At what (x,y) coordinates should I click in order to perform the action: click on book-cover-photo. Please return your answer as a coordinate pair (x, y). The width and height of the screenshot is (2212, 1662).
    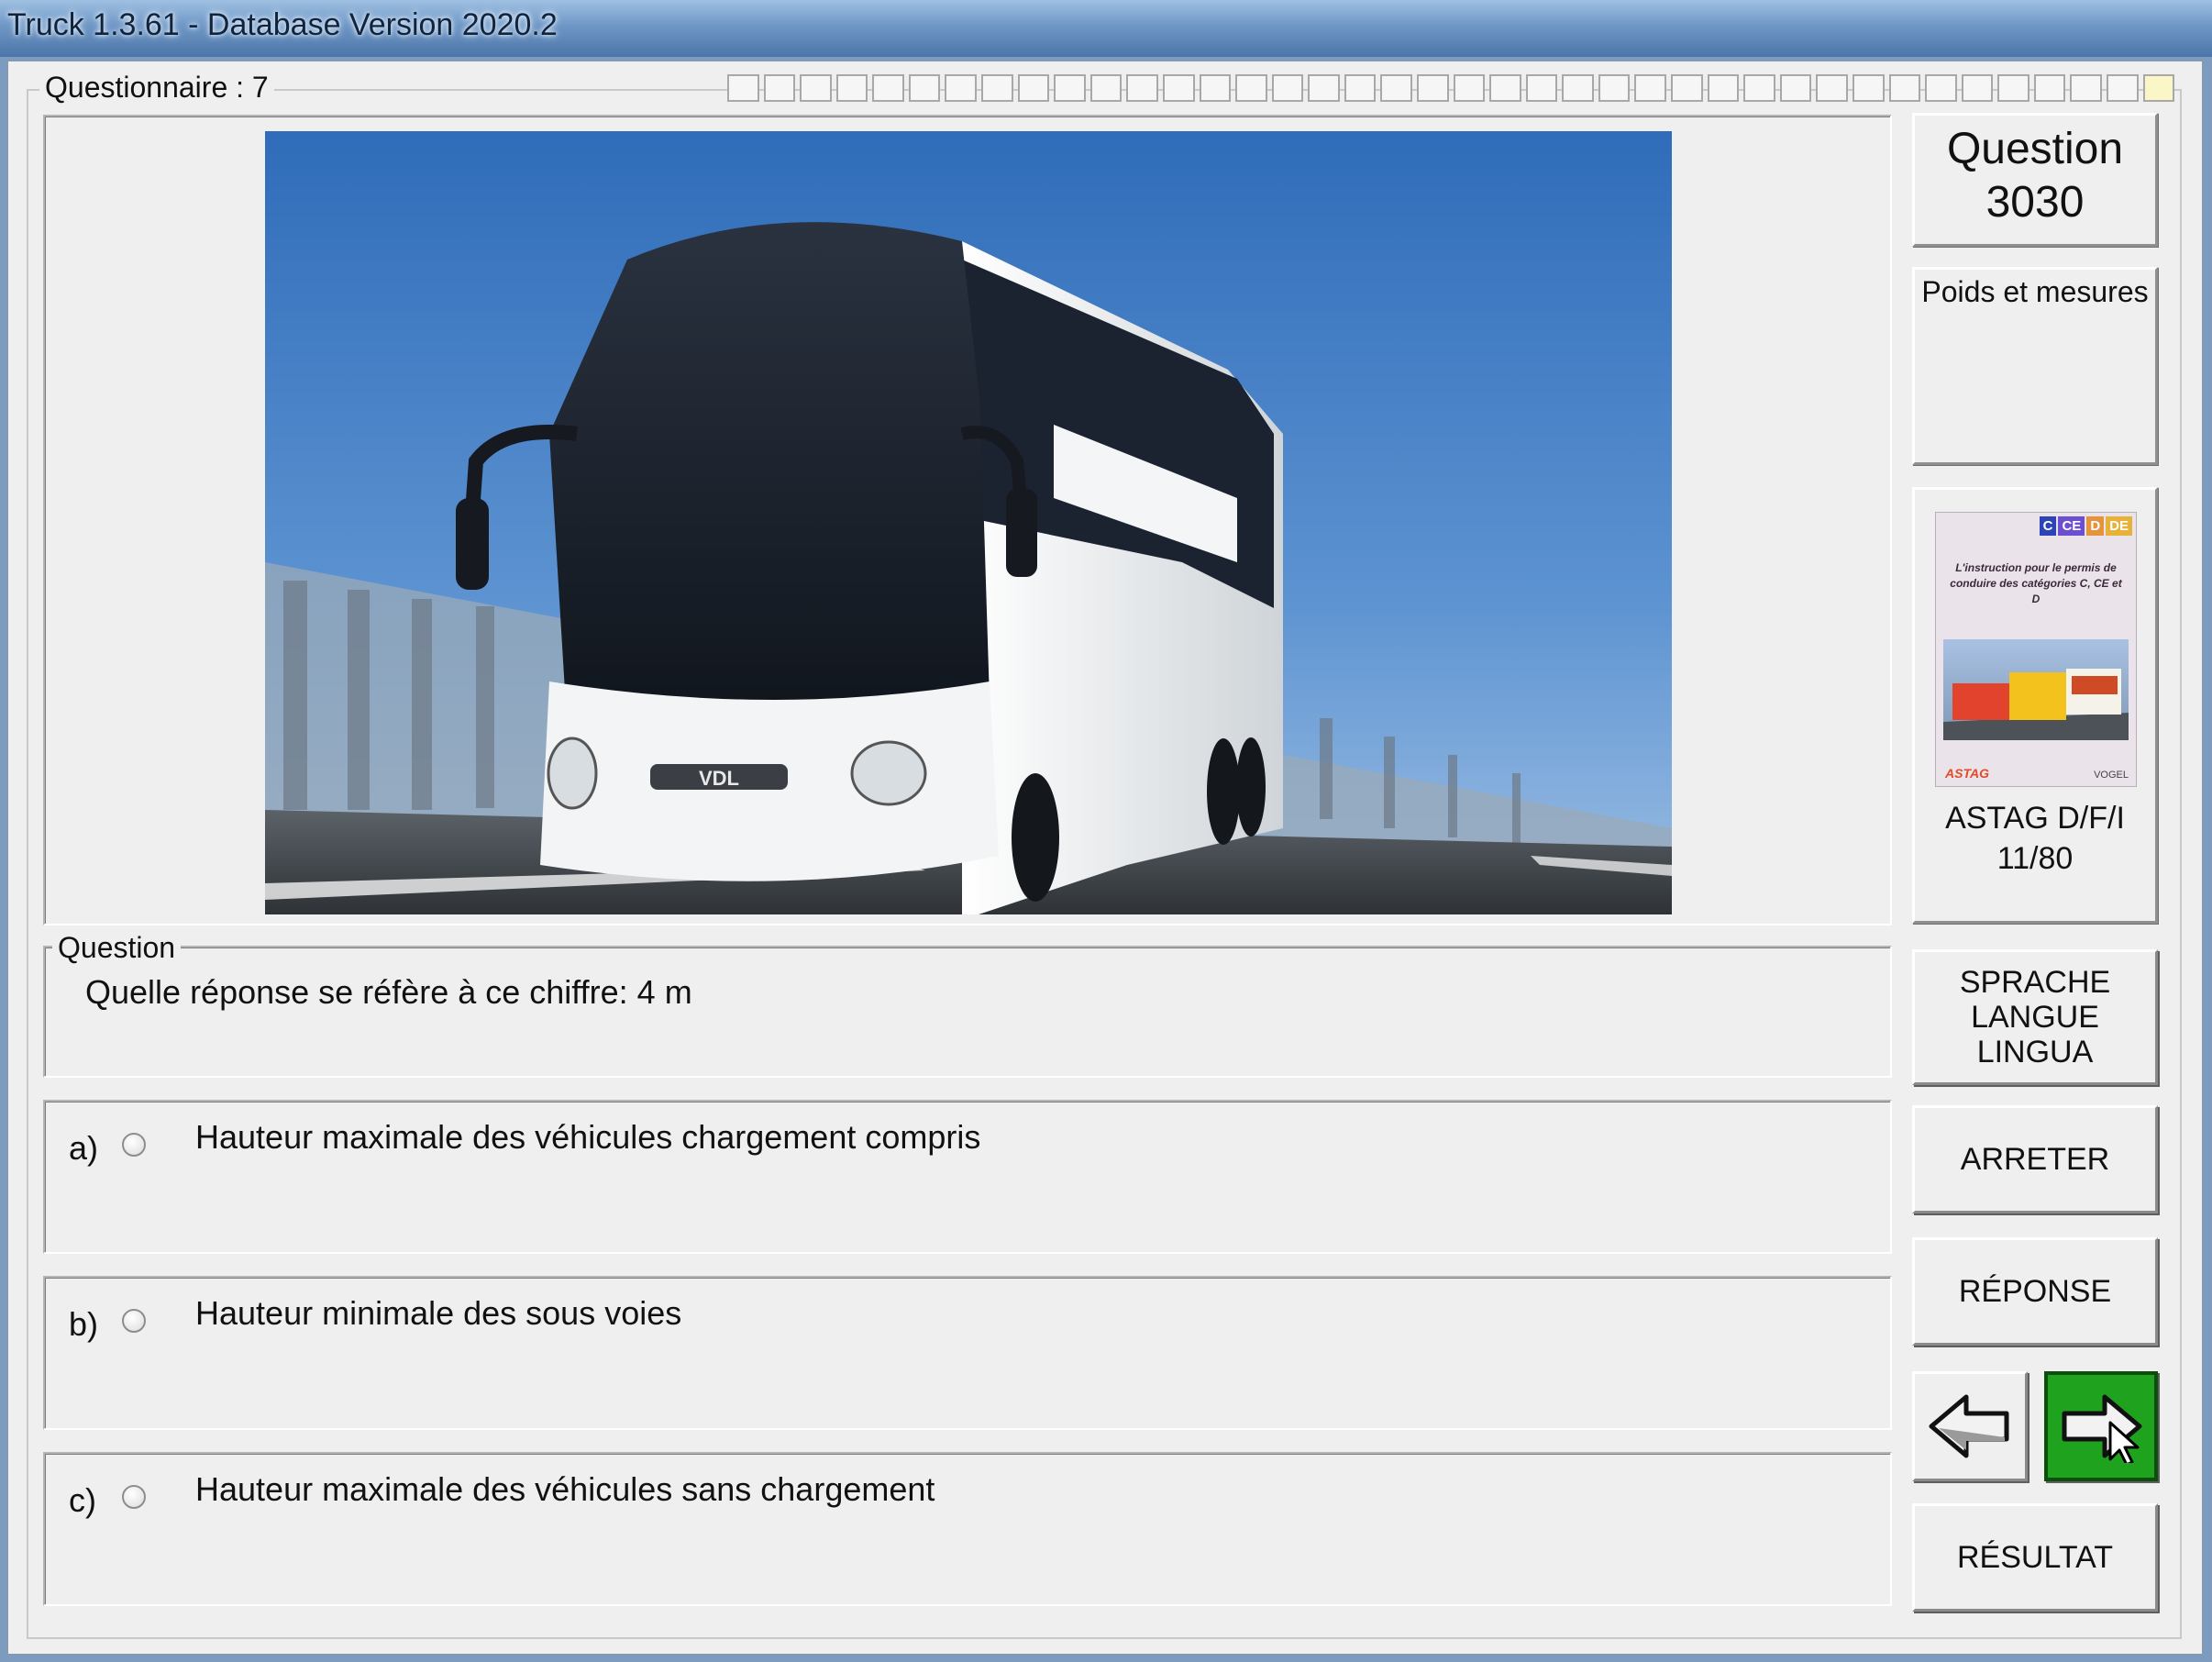
    Looking at the image, I should click on (2036, 689).